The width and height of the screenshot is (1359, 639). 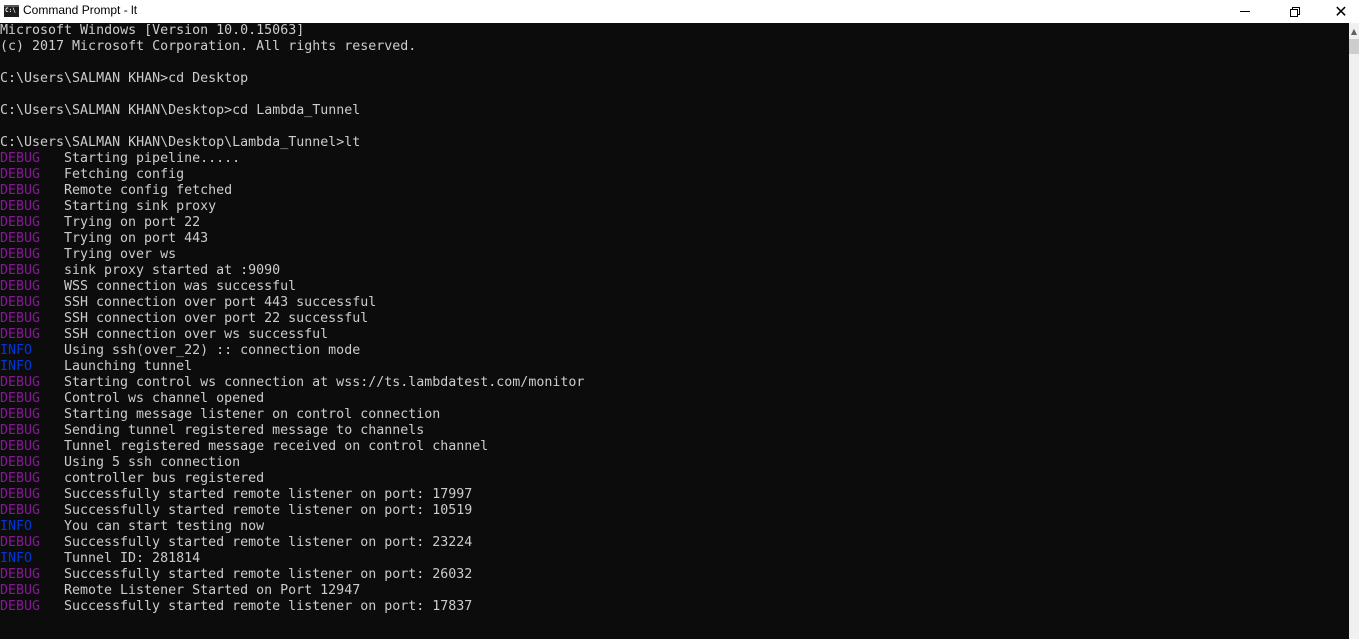 What do you see at coordinates (1354, 31) in the screenshot?
I see `scroll-up-arrow-icon: ▲` at bounding box center [1354, 31].